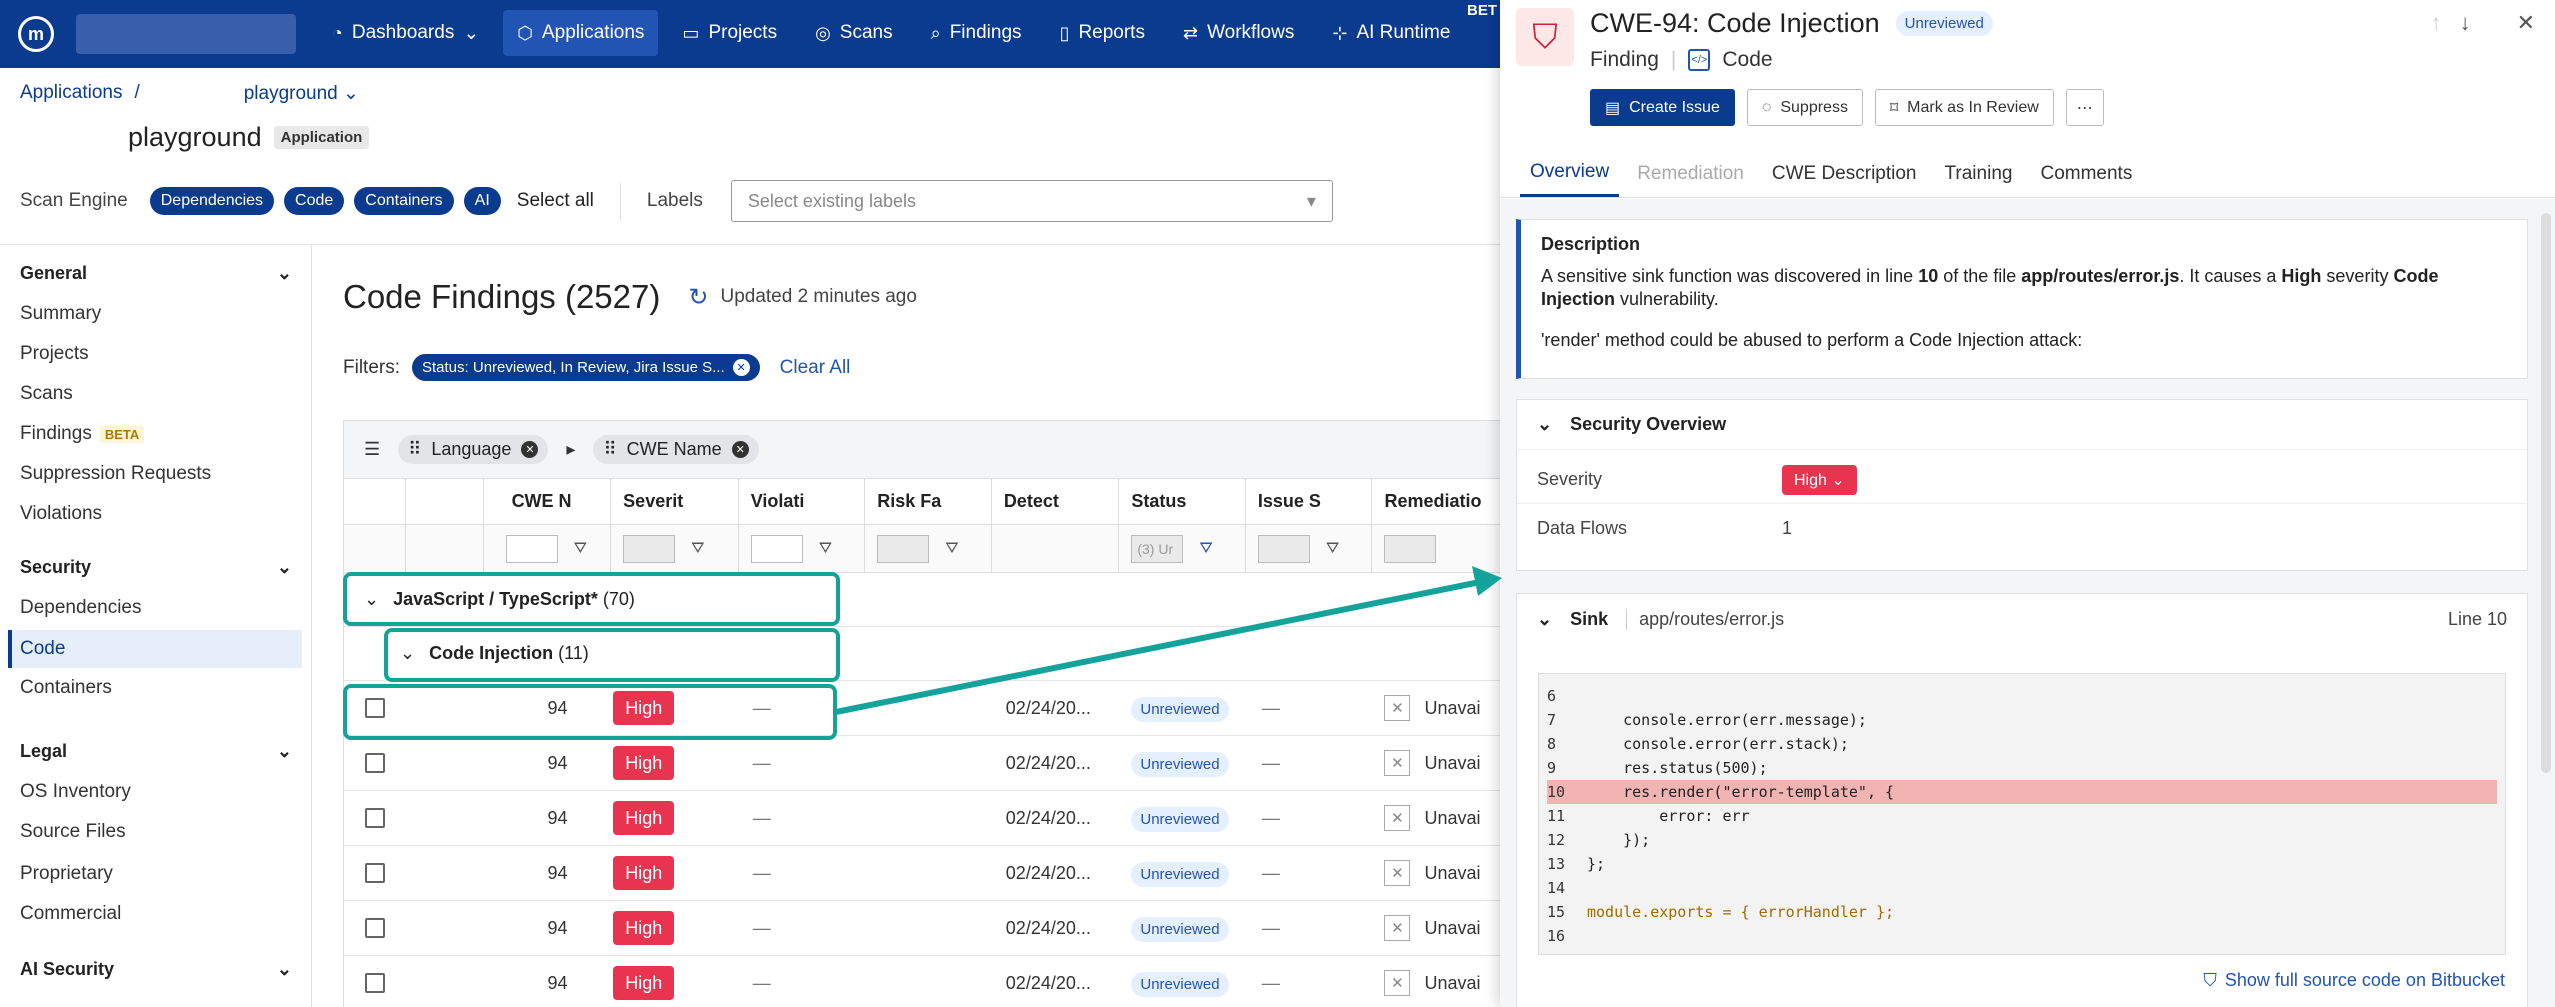 The width and height of the screenshot is (2555, 1007). What do you see at coordinates (1487, 581) in the screenshot?
I see `callout-arrow-head` at bounding box center [1487, 581].